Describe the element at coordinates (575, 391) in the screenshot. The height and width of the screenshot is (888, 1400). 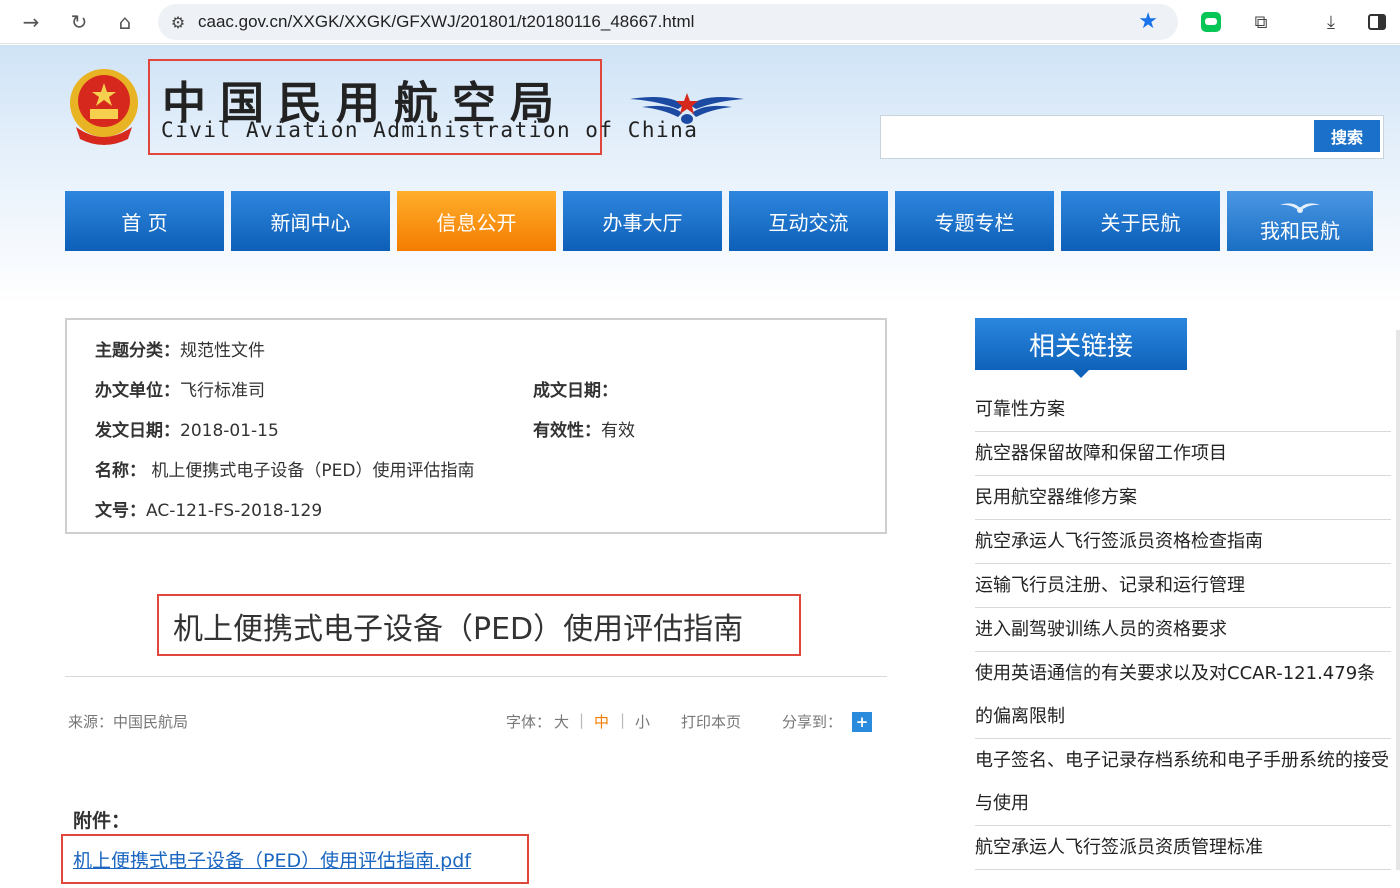
I see `info-written-label: 成文日期：` at that location.